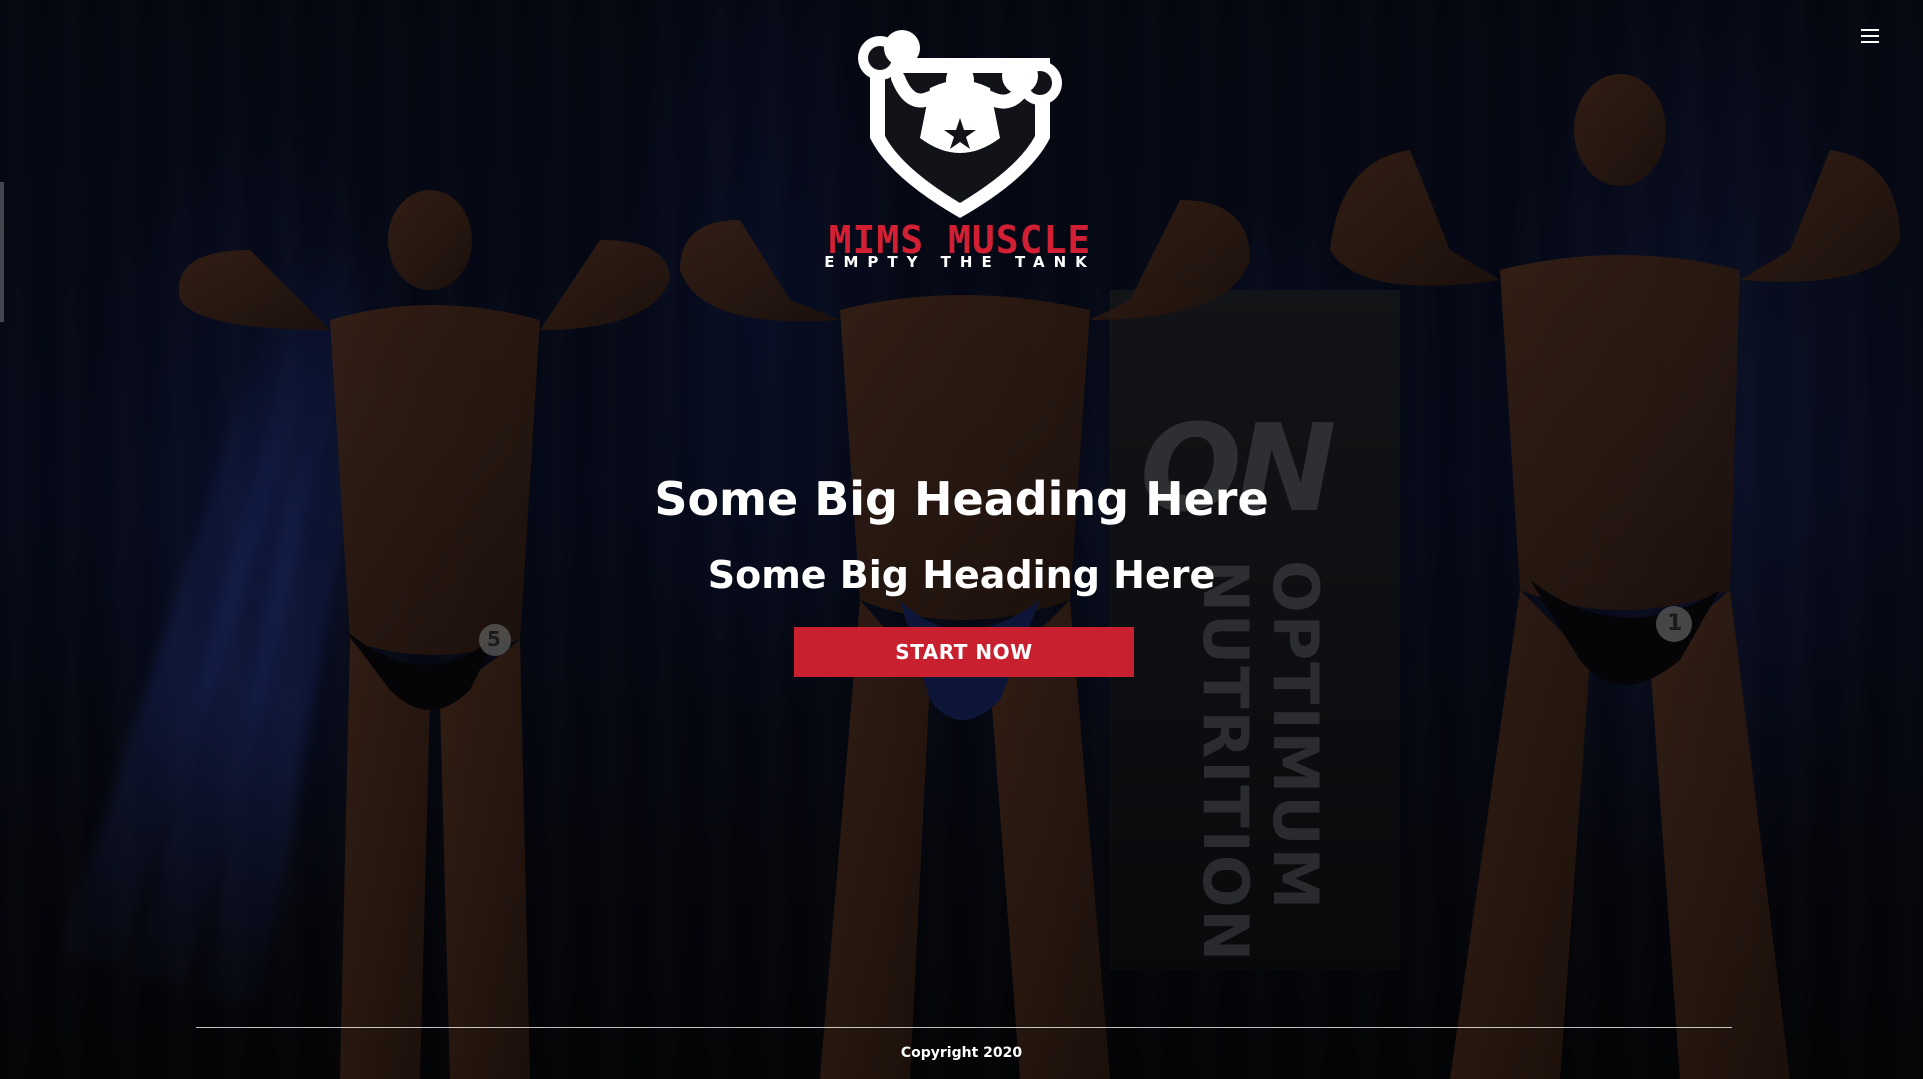 Image resolution: width=1923 pixels, height=1079 pixels. Describe the element at coordinates (961, 575) in the screenshot. I see `hero-heading-secondary: Some Big Heading Here` at that location.